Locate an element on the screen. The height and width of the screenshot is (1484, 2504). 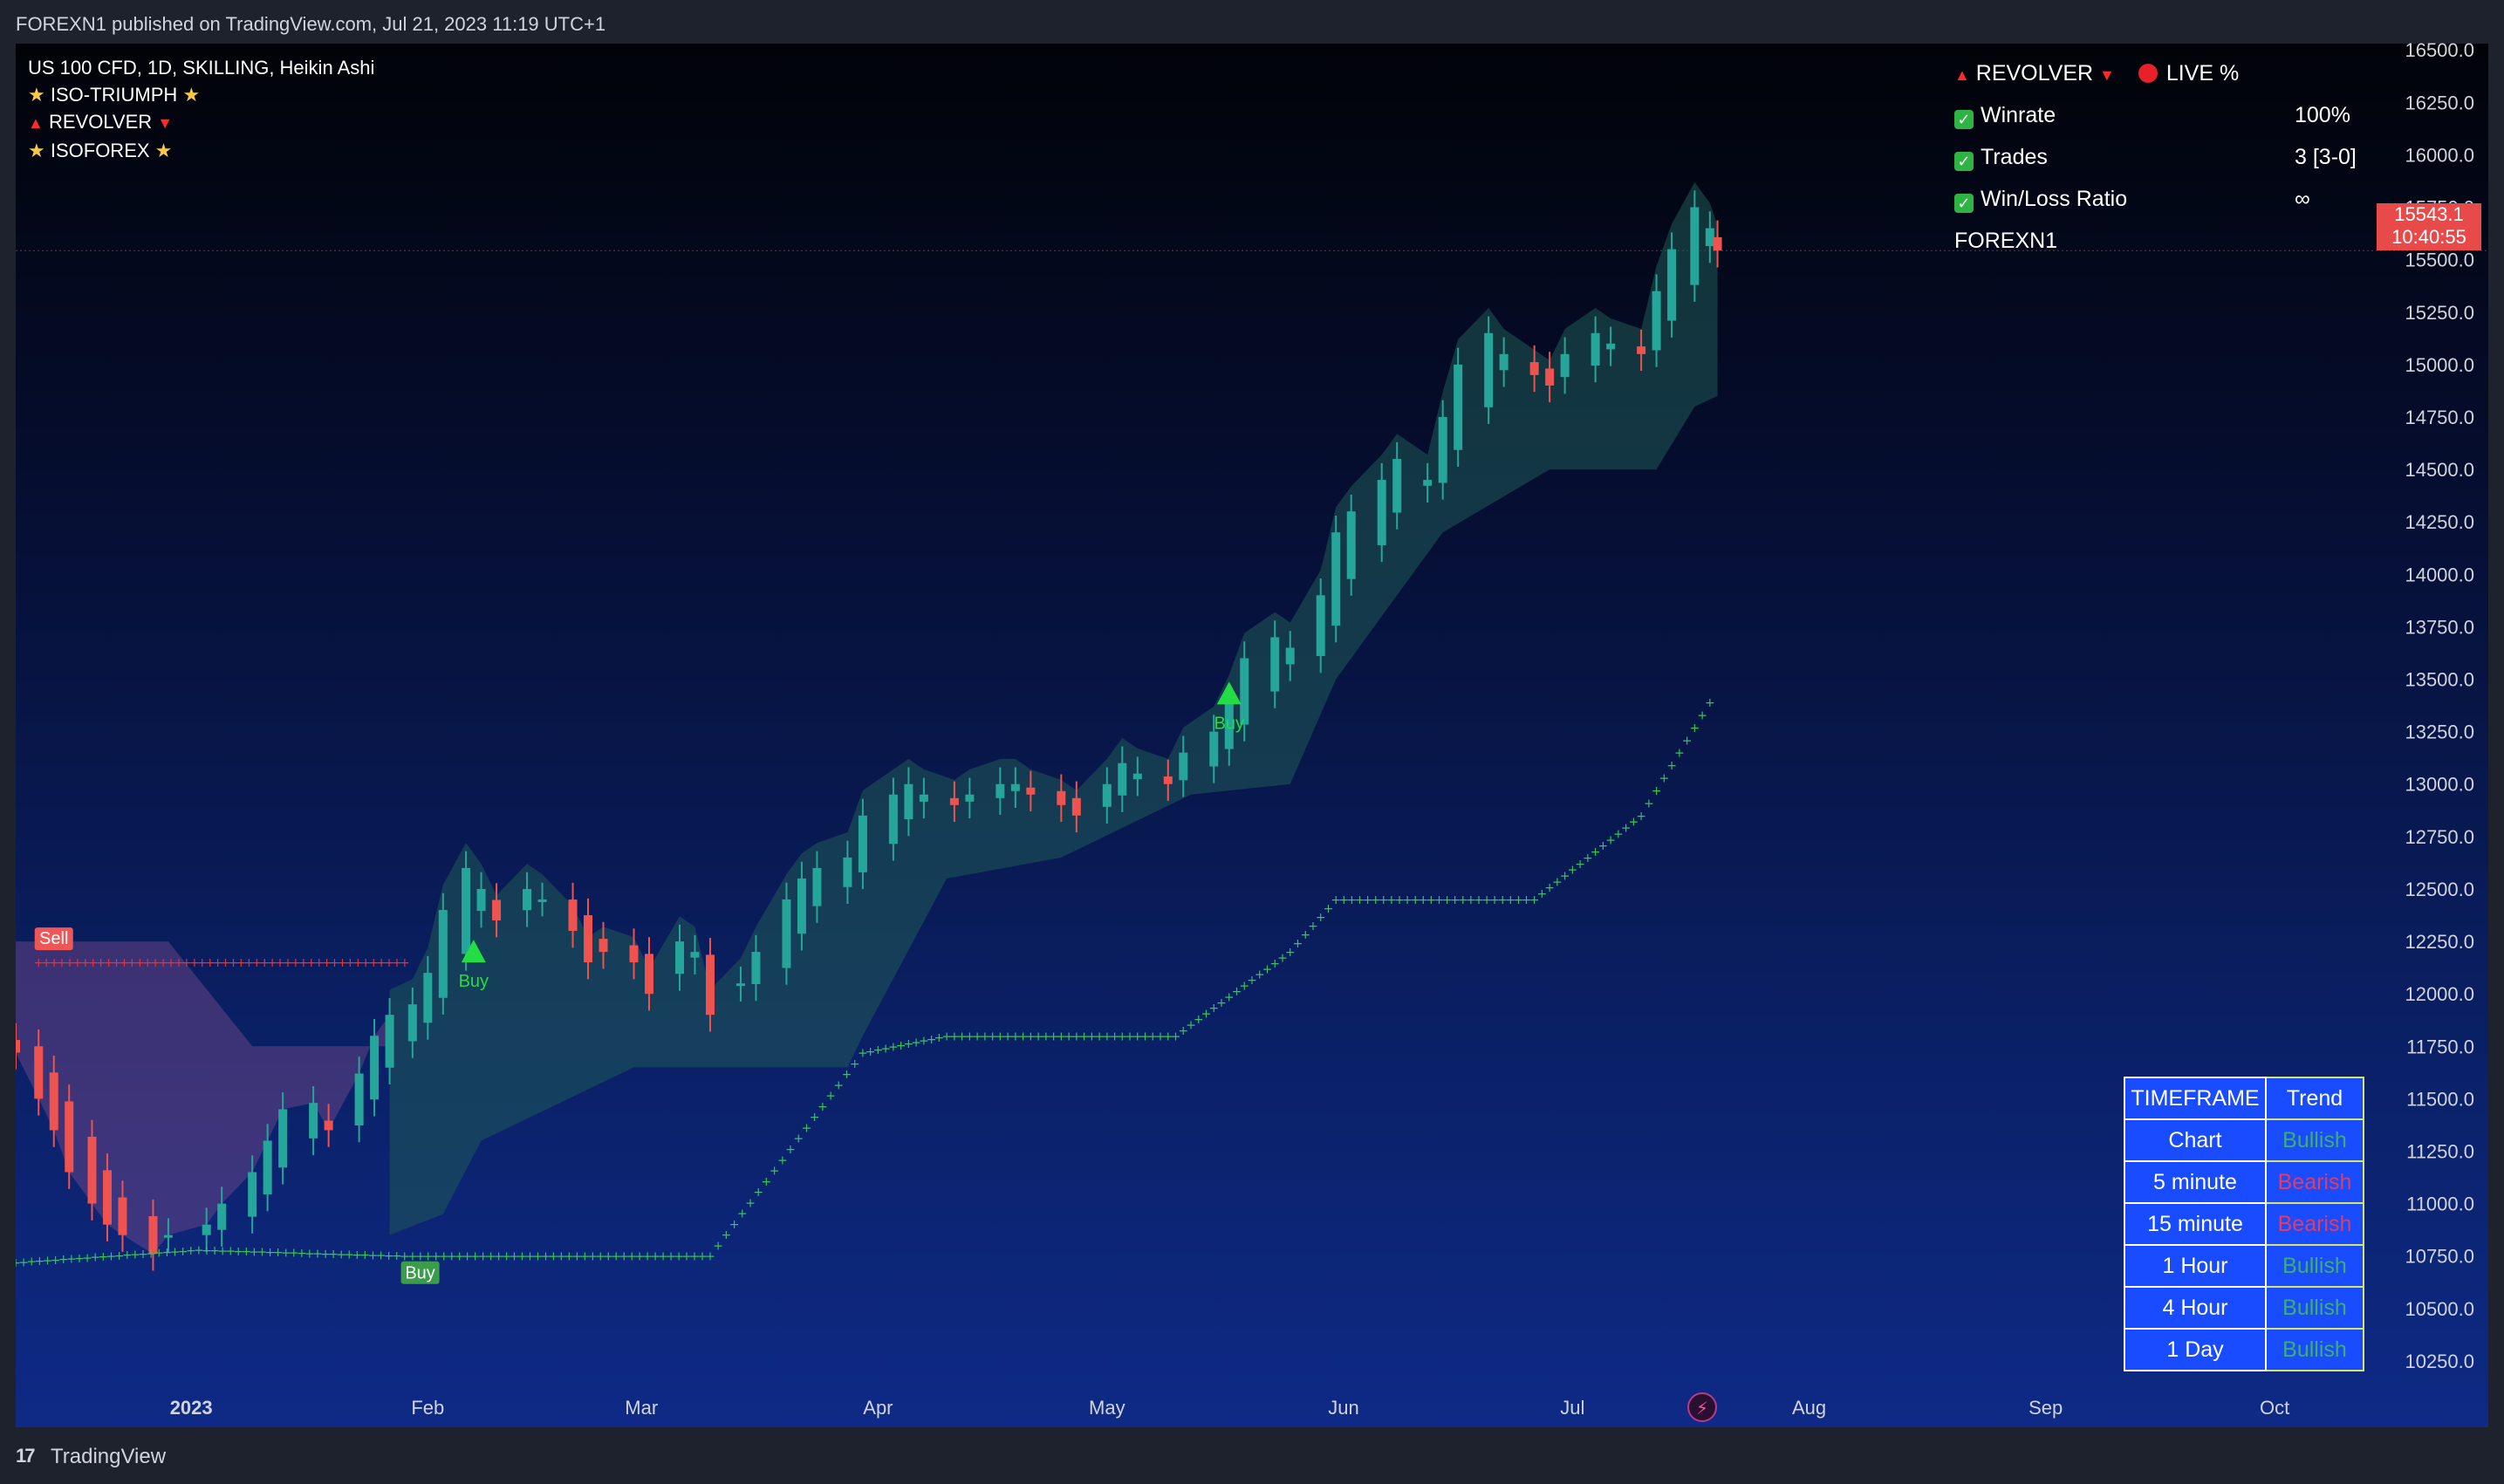
ratio-value: ∞ is located at coordinates (2302, 199).